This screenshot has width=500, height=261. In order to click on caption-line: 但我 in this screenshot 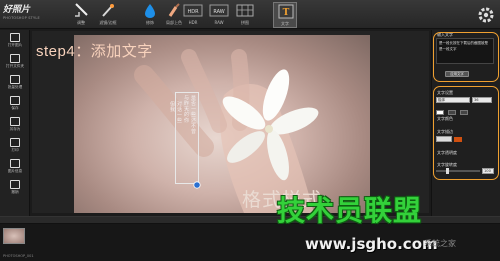, I will do `click(172, 107)`.